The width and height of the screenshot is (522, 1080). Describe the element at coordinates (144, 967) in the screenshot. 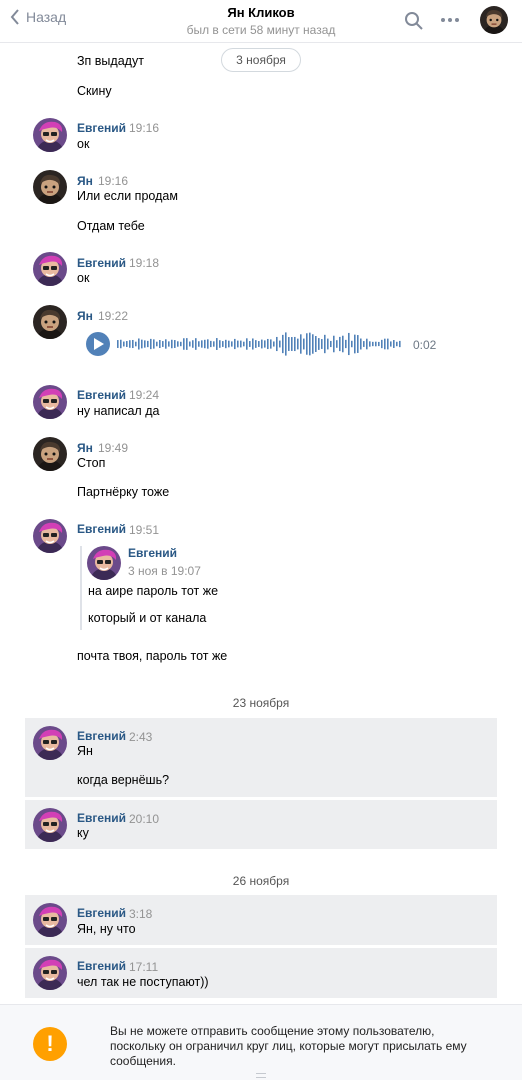

I see `message-time: 17:11` at that location.